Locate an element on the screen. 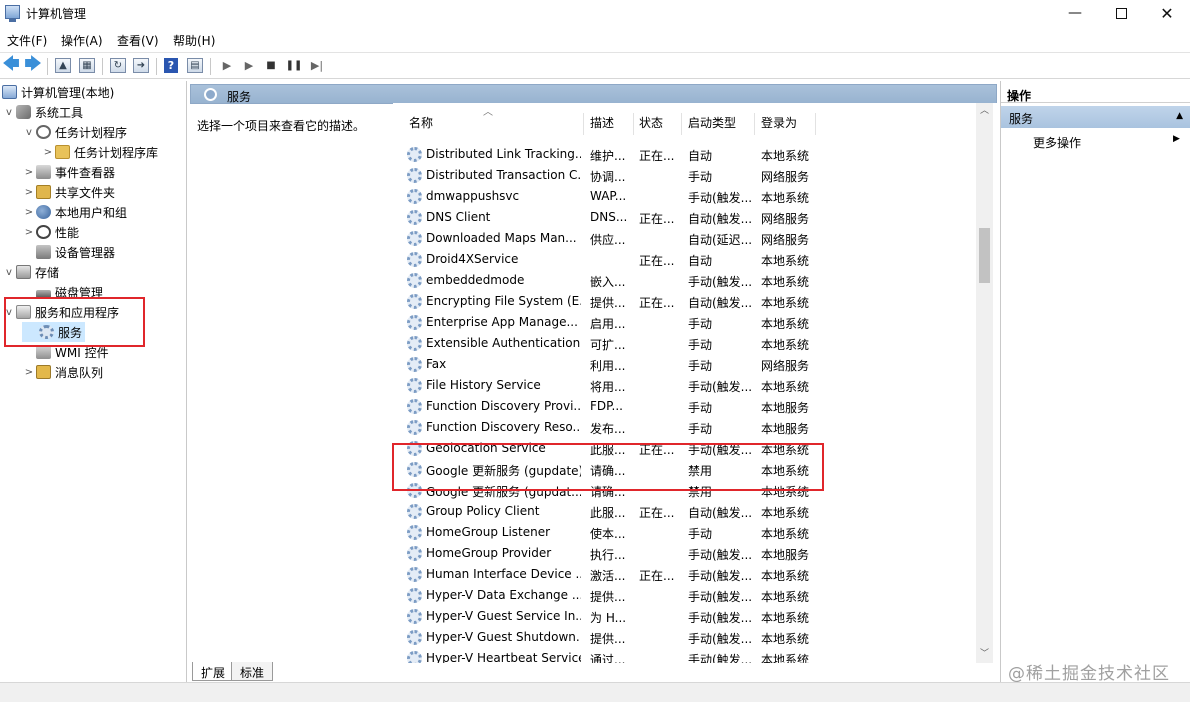 This screenshot has width=1190, height=702. tree-item-device-manager: 设备管理器 is located at coordinates (68, 252).